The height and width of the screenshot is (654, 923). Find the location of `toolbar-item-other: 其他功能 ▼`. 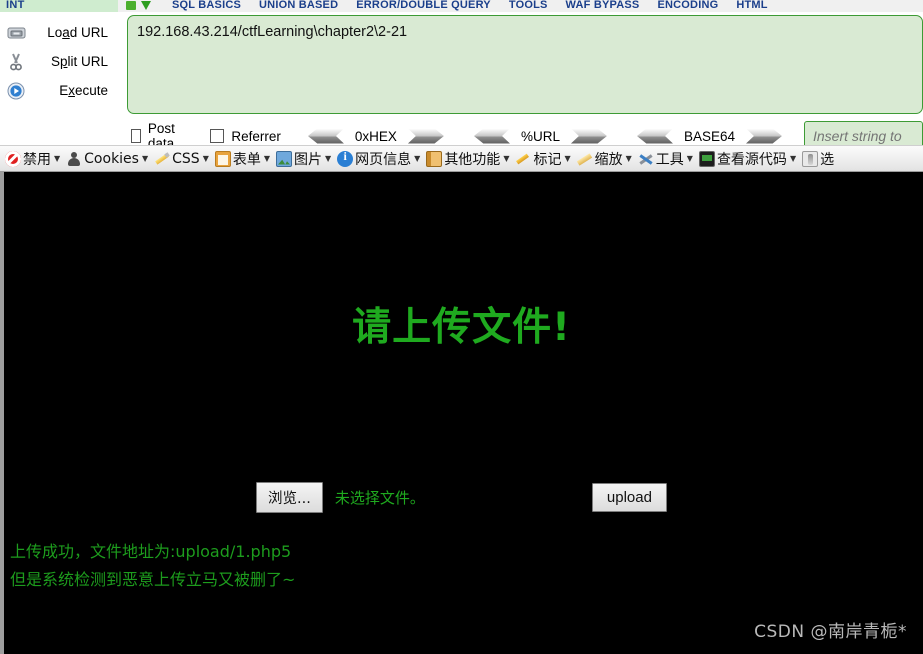

toolbar-item-other: 其他功能 ▼ is located at coordinates (467, 158).